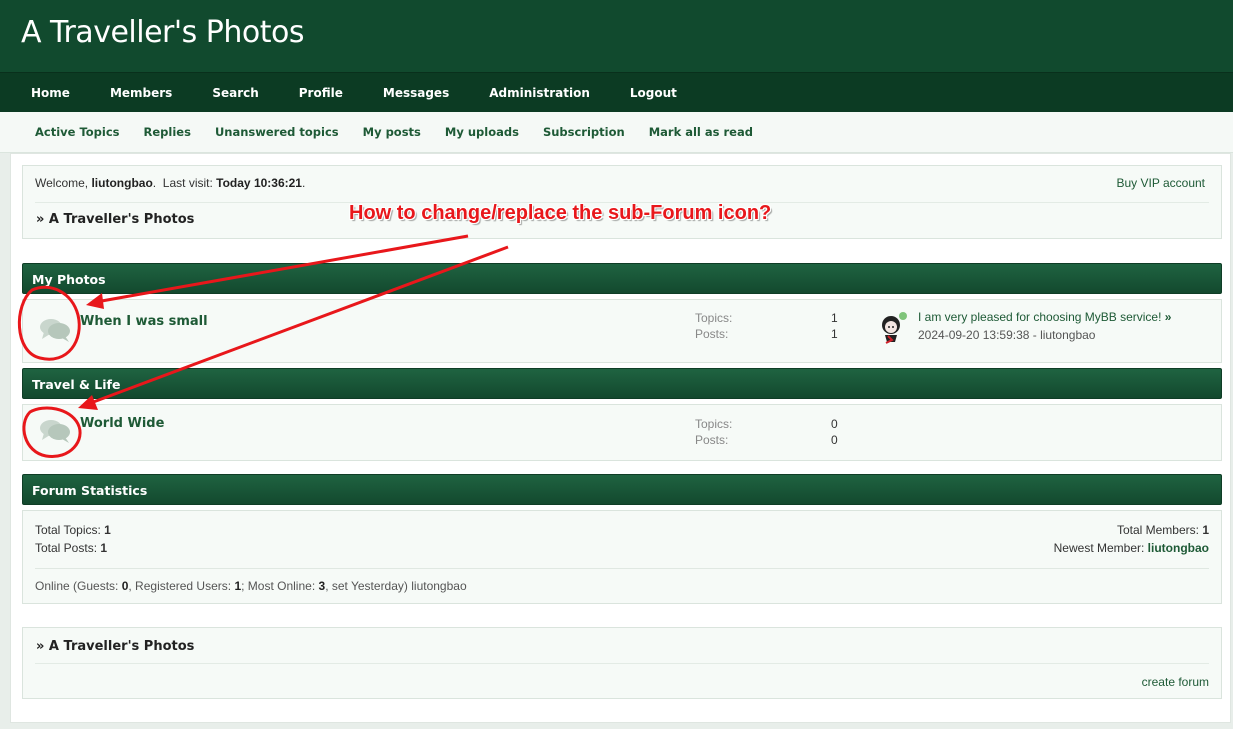  Describe the element at coordinates (122, 423) in the screenshot. I see `forum-name: World Wide` at that location.